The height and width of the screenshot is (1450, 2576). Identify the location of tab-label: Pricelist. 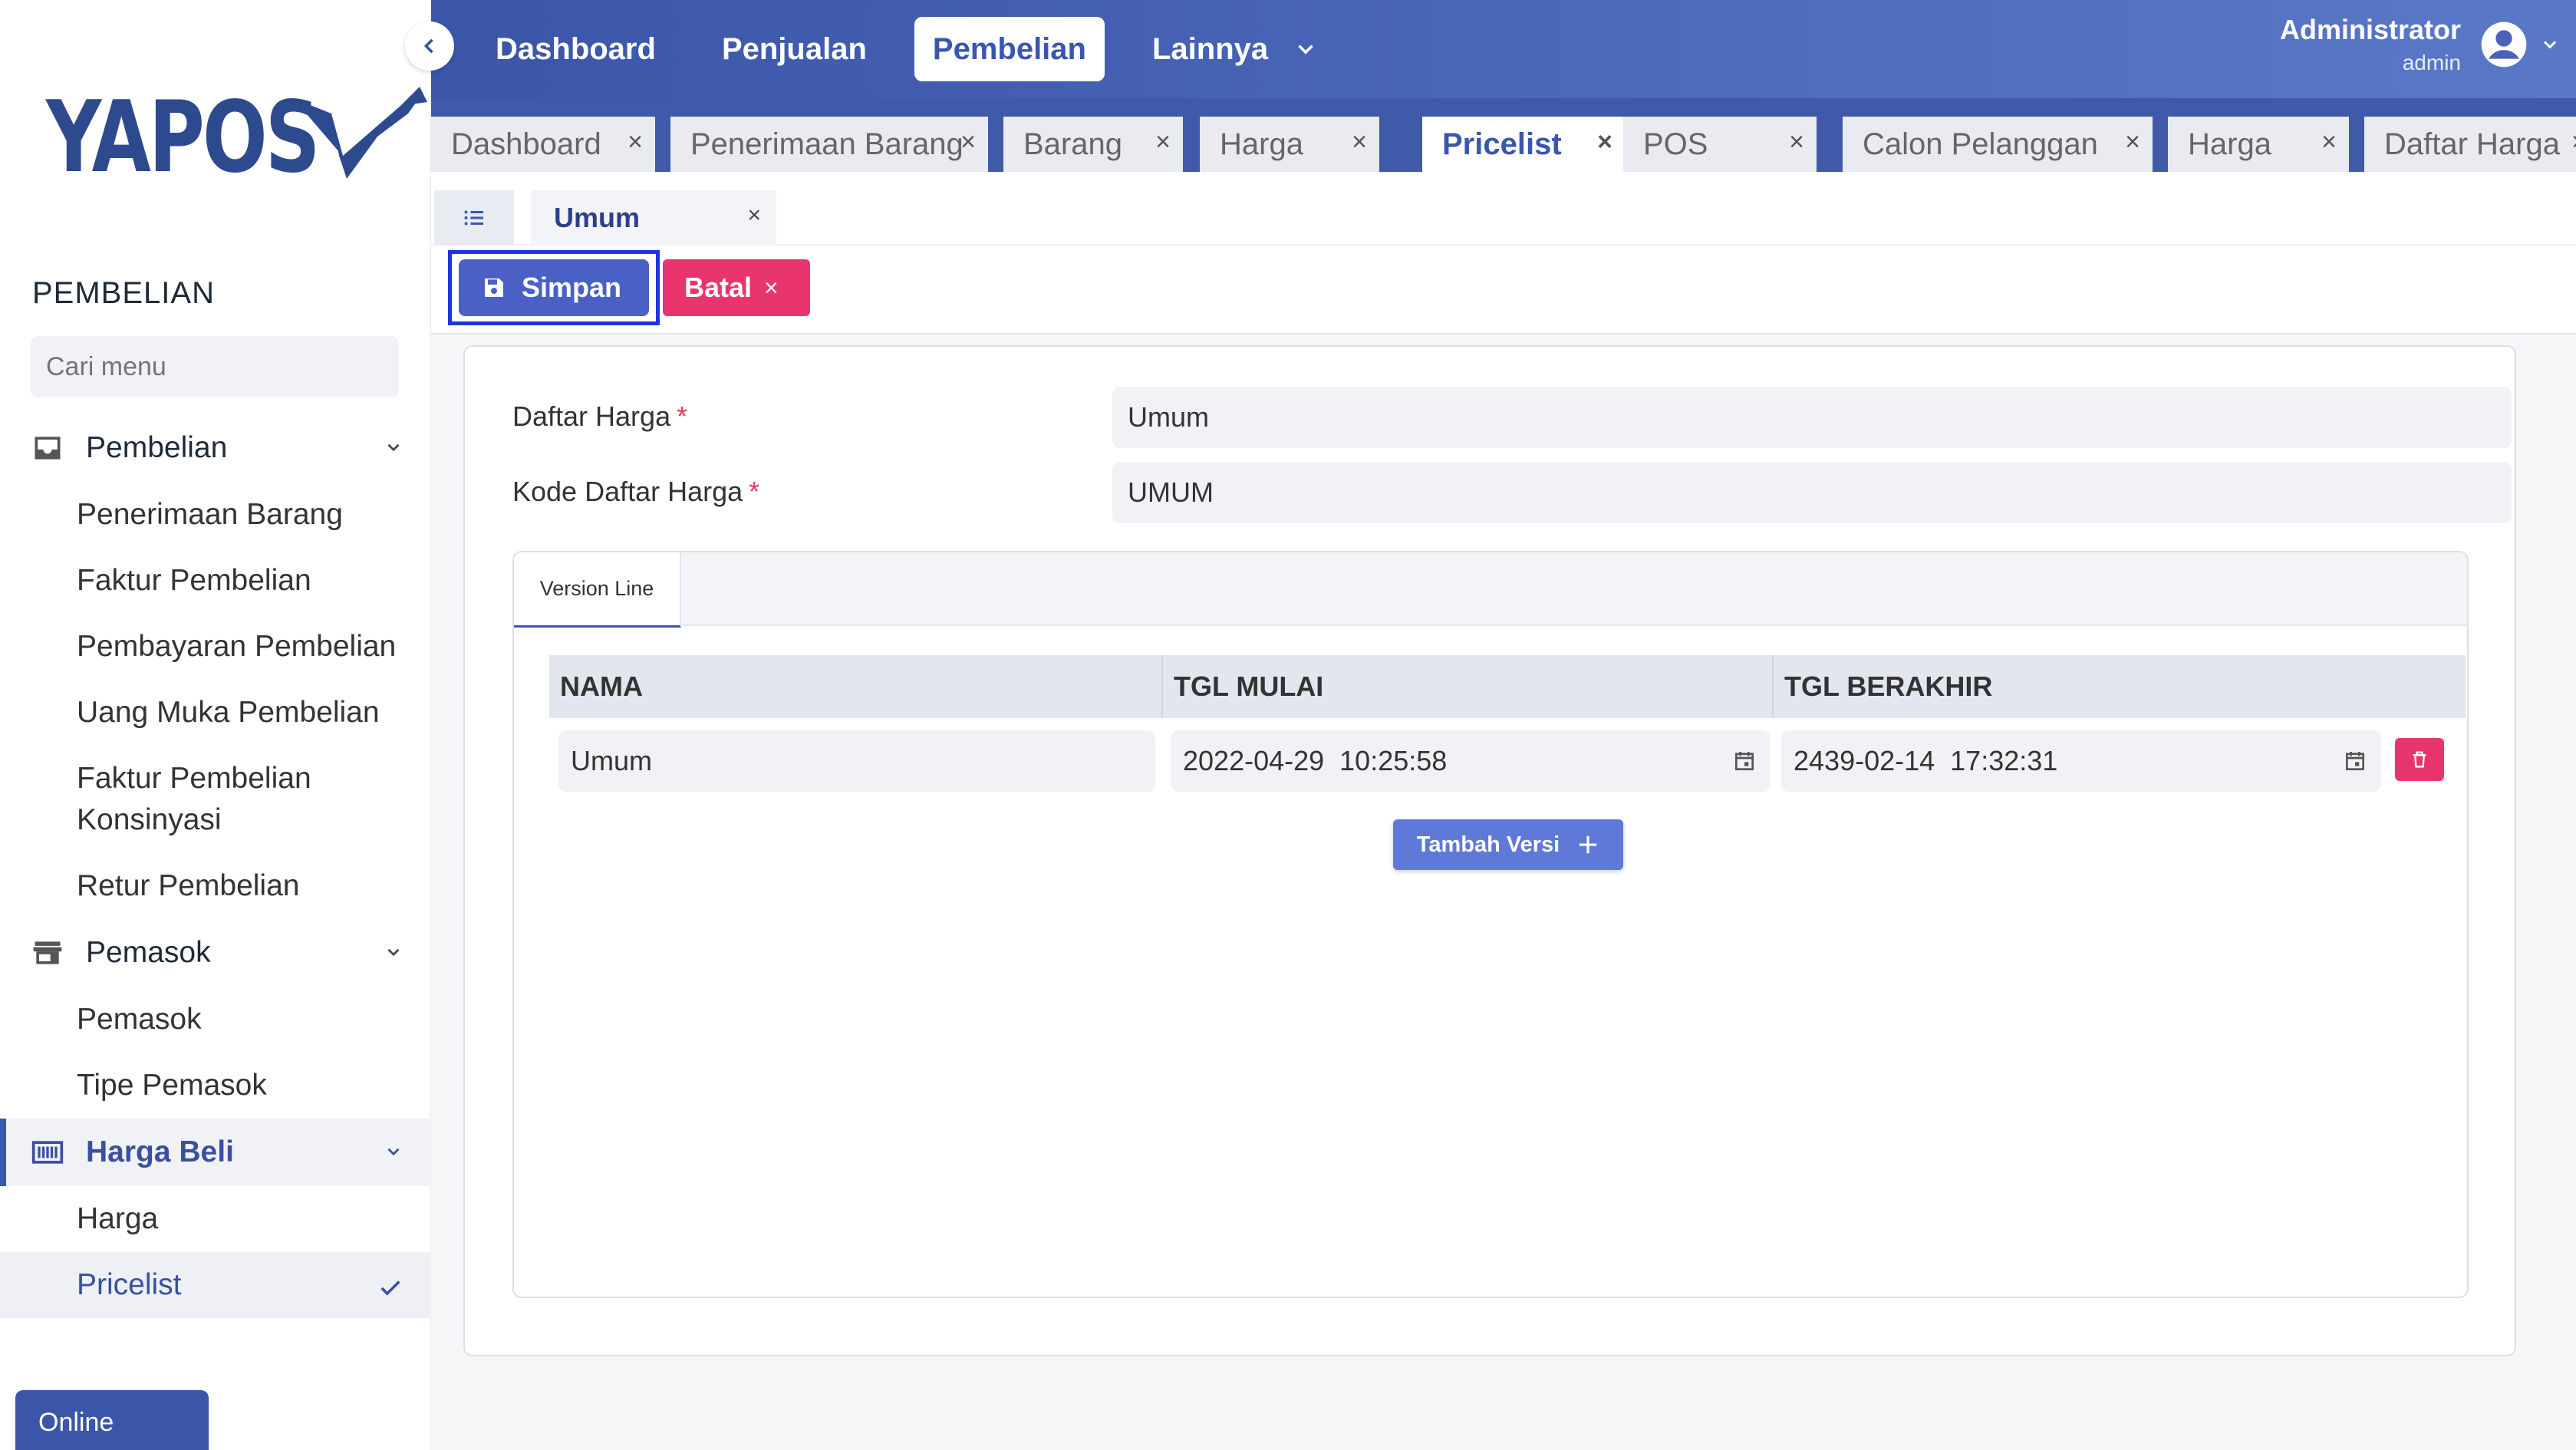
(1502, 144).